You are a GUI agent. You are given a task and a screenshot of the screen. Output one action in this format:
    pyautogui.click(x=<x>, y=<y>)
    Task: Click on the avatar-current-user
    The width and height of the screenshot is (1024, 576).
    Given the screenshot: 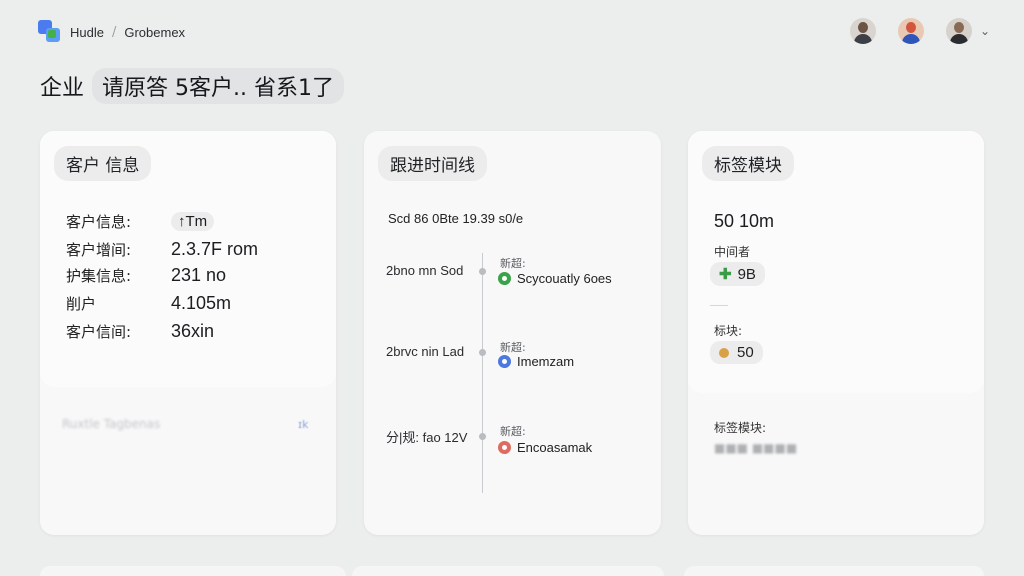 What is the action you would take?
    pyautogui.click(x=958, y=31)
    